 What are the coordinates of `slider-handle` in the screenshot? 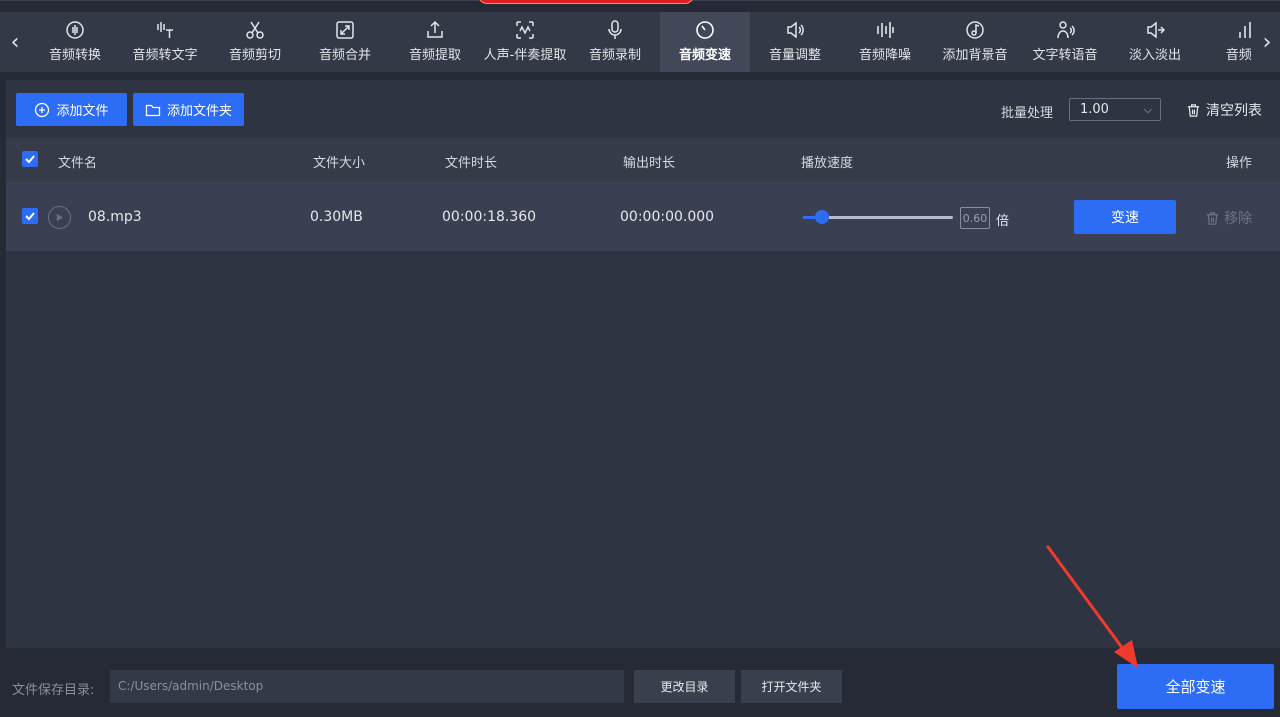 It's located at (822, 217).